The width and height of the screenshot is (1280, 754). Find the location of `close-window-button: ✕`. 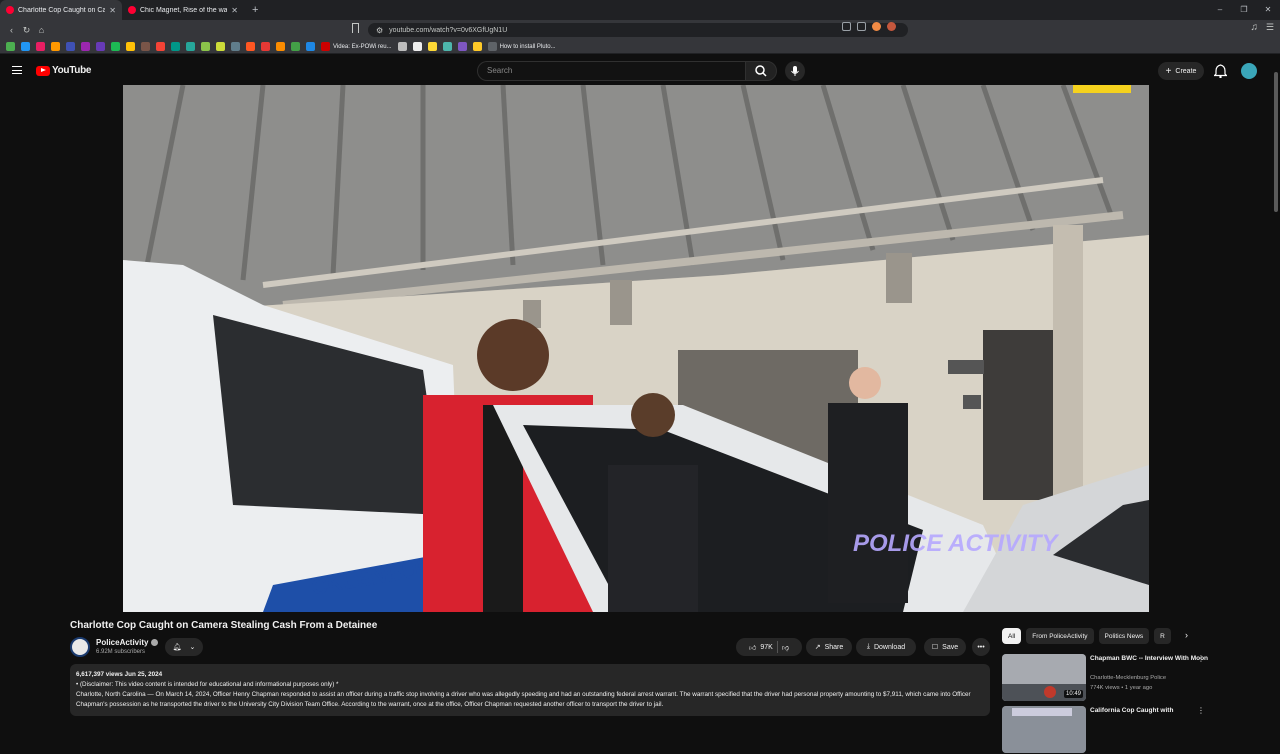

close-window-button: ✕ is located at coordinates (1268, 10).